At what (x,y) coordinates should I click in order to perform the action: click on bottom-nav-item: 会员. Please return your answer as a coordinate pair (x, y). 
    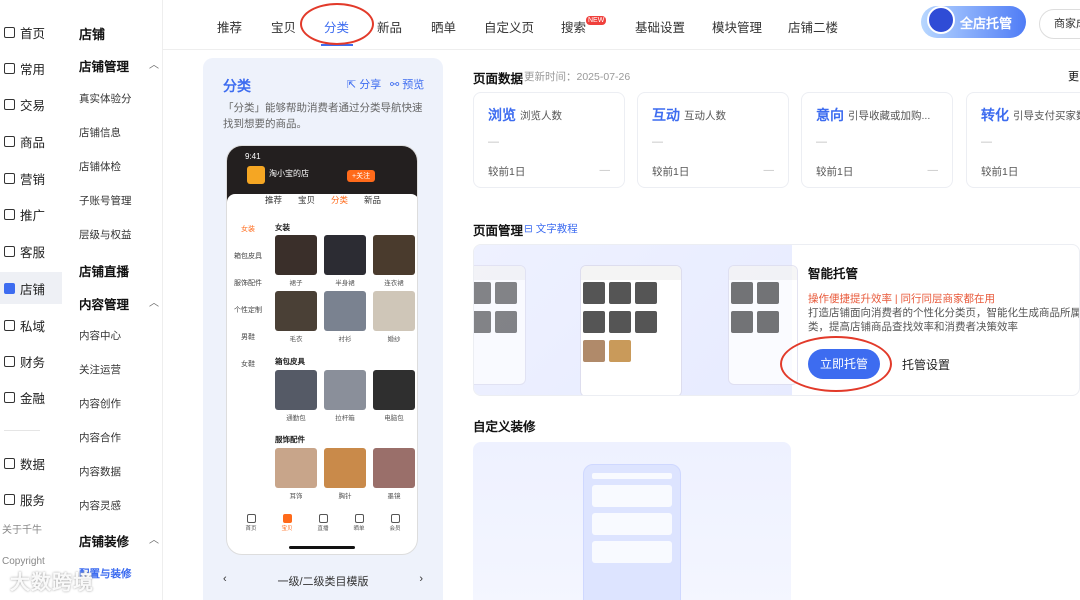
    Looking at the image, I should click on (395, 527).